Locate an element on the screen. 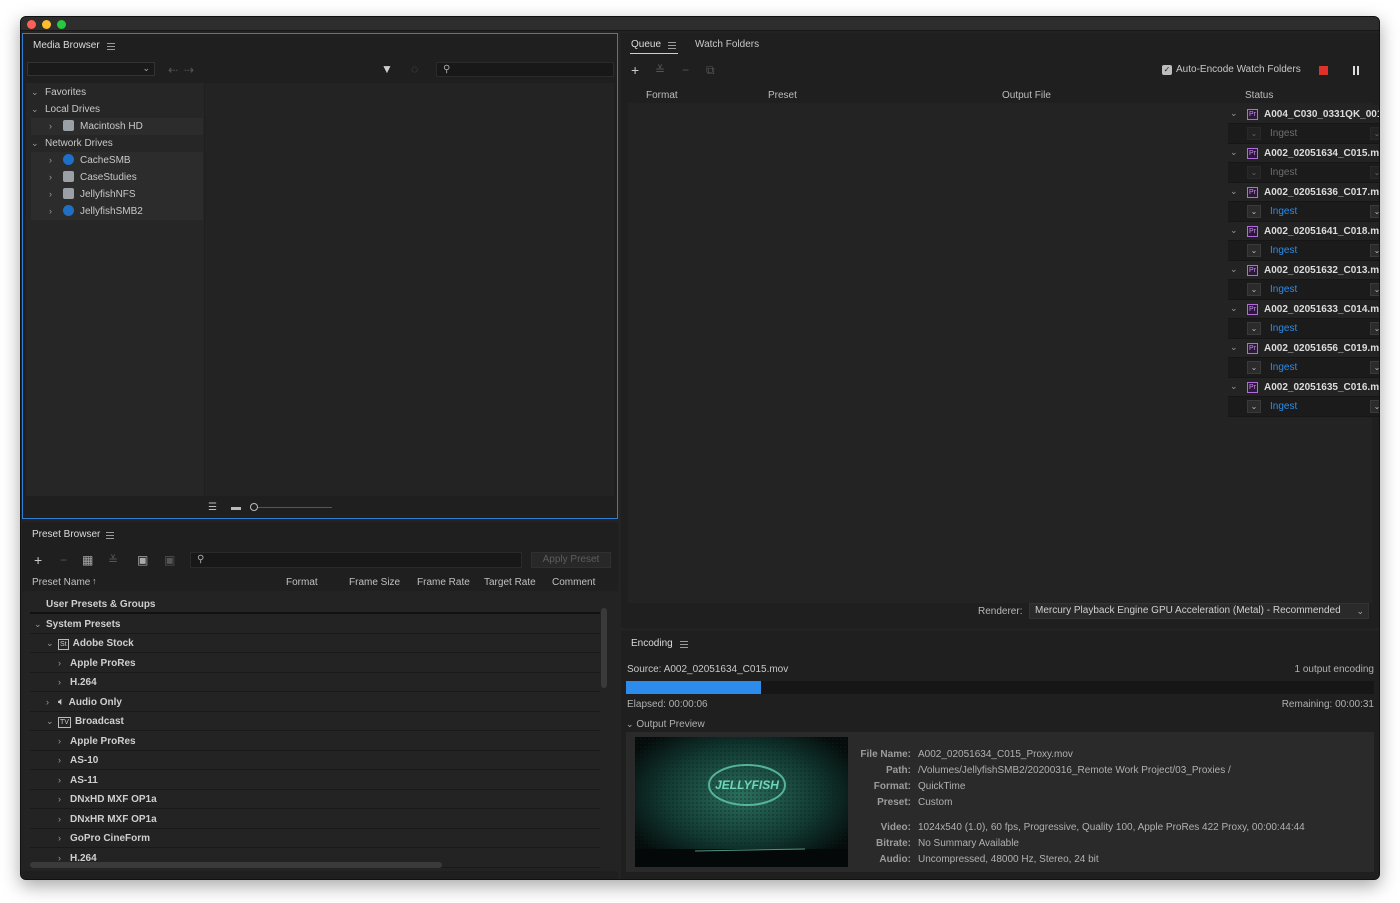 The height and width of the screenshot is (903, 1400). tree-item: ⌄ Favorites is located at coordinates (117, 92).